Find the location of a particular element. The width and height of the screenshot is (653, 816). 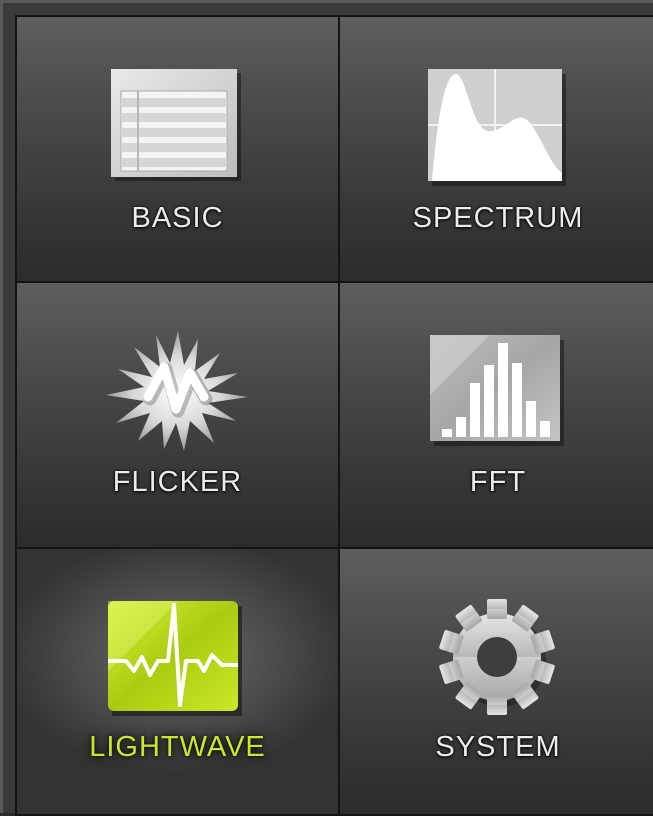

tile-label: FLICKER is located at coordinates (177, 482).